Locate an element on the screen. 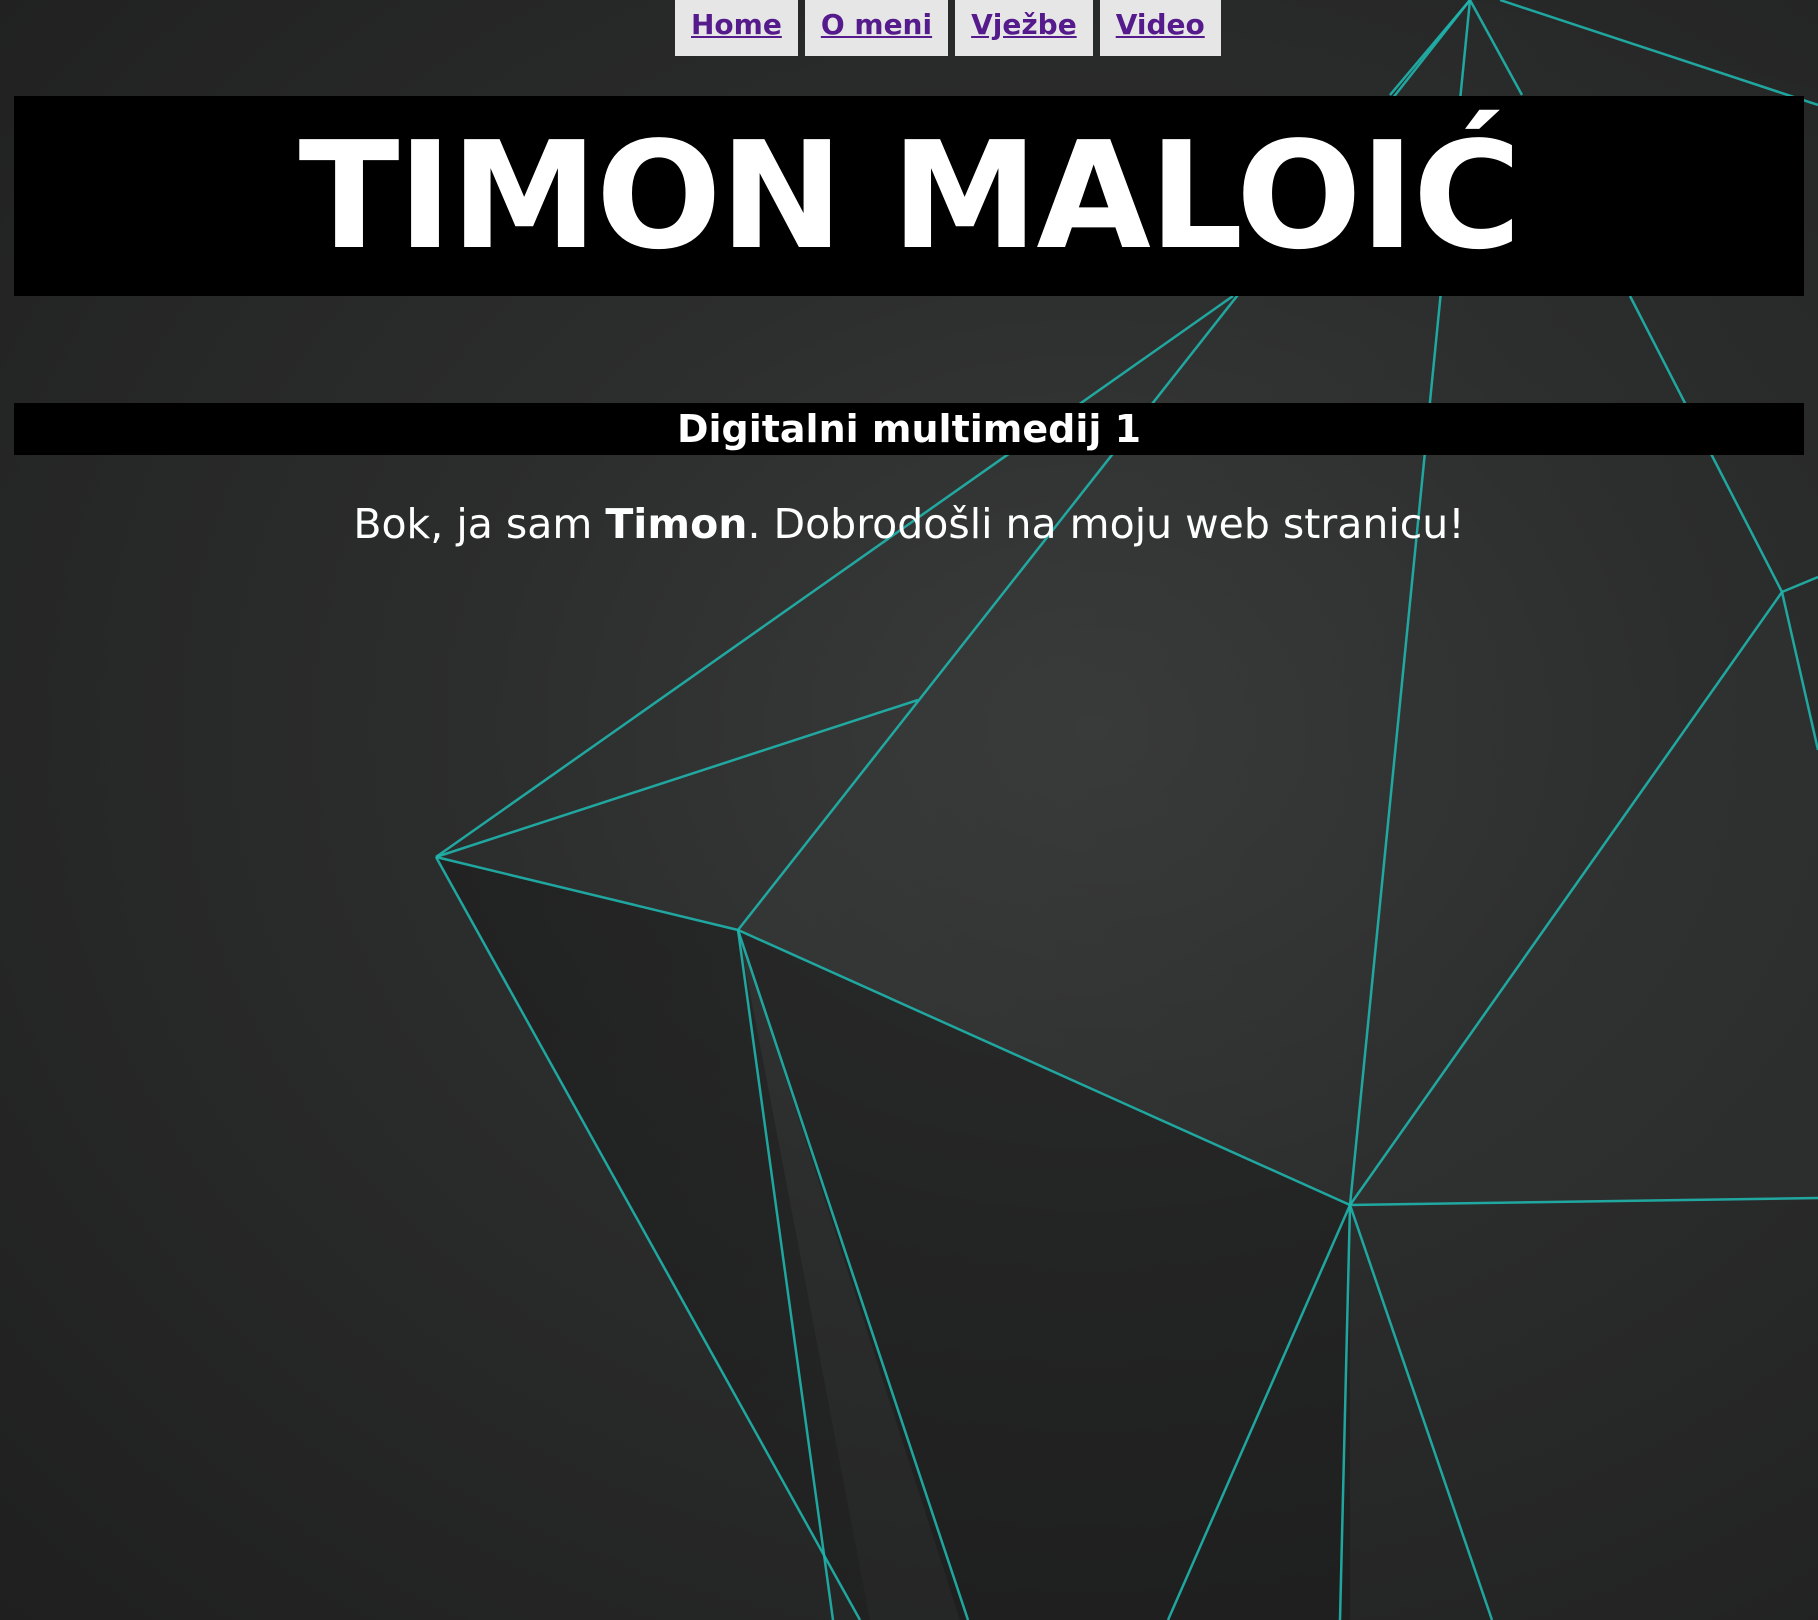 This screenshot has width=1818, height=1620. nav-link-video: Video is located at coordinates (1160, 28).